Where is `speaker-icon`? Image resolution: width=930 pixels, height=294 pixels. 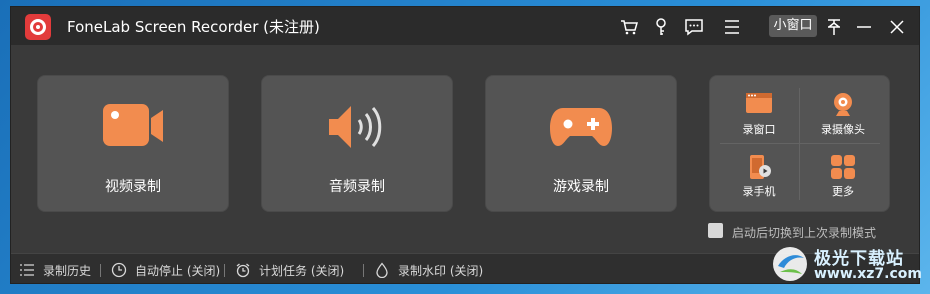 speaker-icon is located at coordinates (357, 129).